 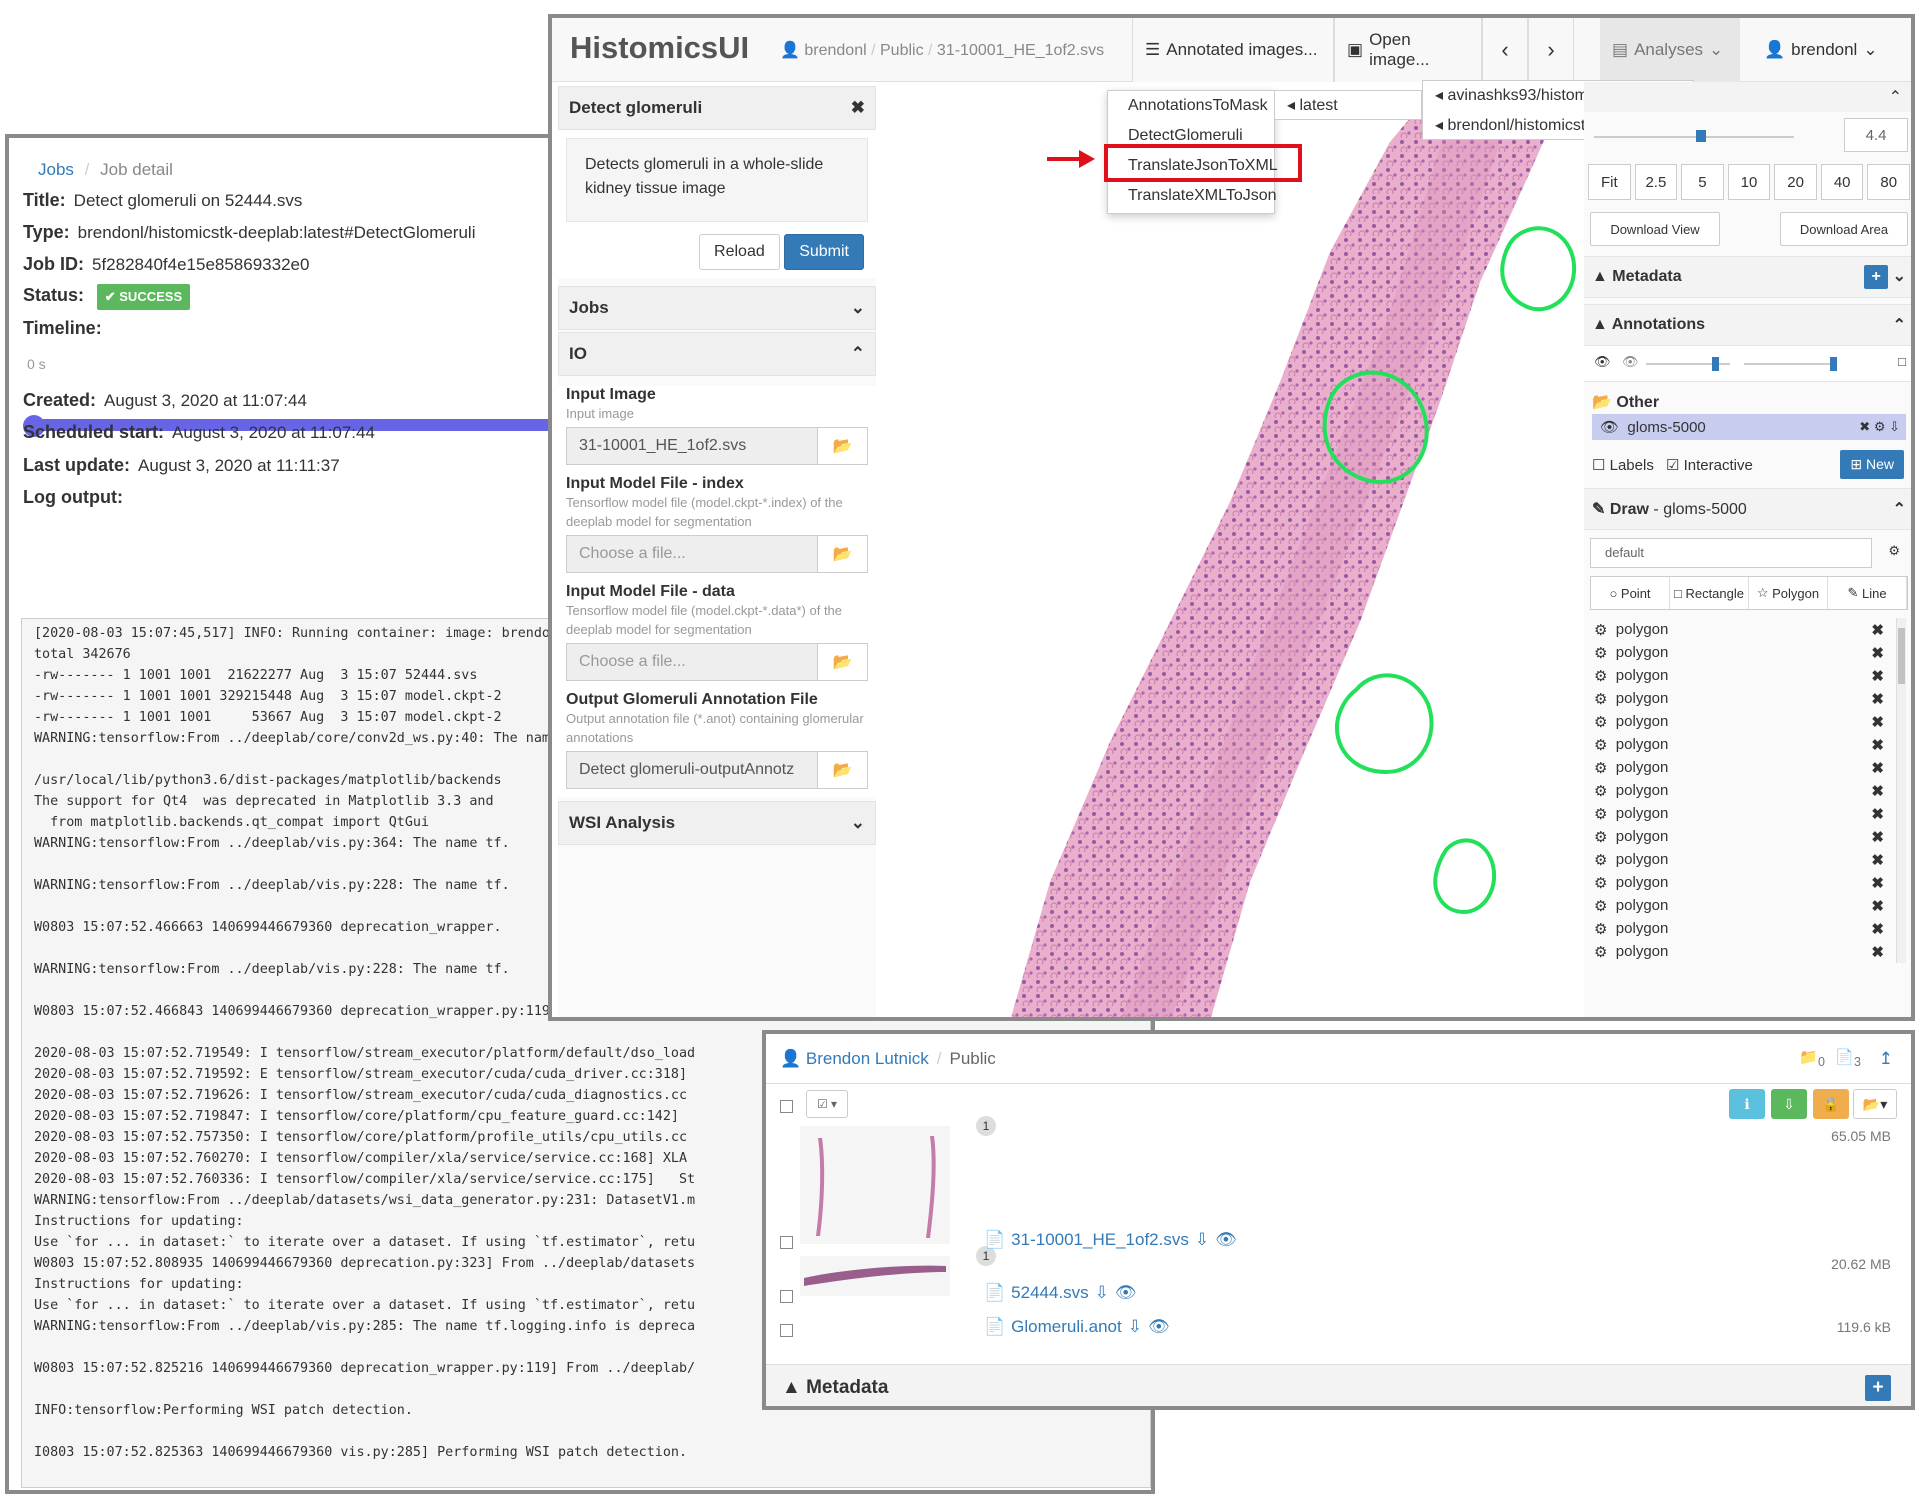 I want to click on jobs-section-header: Jobs ⌄, so click(x=717, y=308).